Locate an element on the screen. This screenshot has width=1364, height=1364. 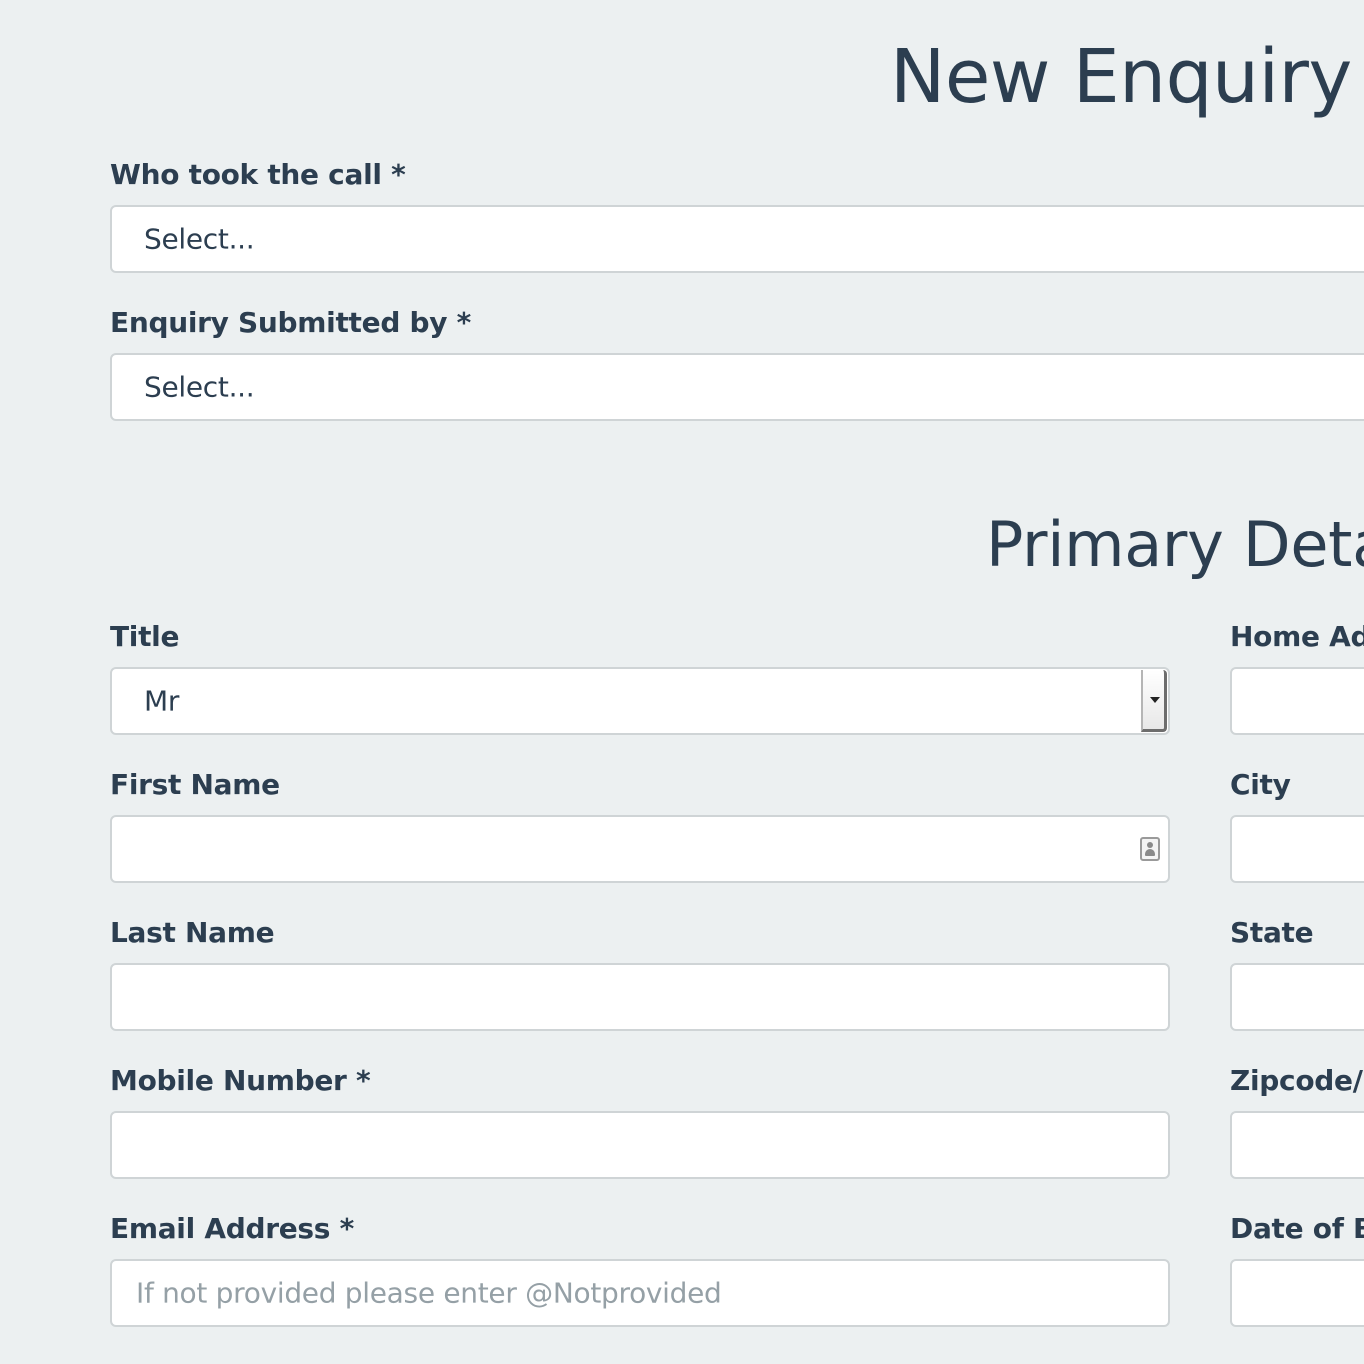
last-name-label: Last Name is located at coordinates (192, 932).